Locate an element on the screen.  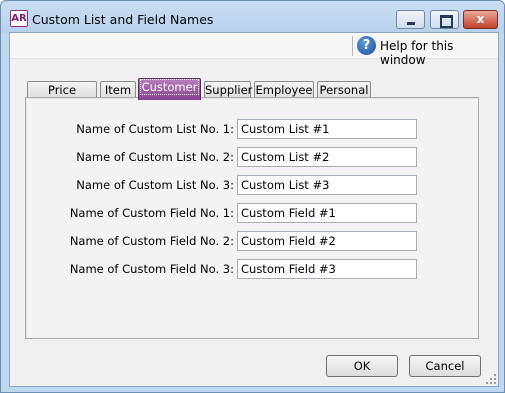
custom-list-1-input is located at coordinates (327, 129).